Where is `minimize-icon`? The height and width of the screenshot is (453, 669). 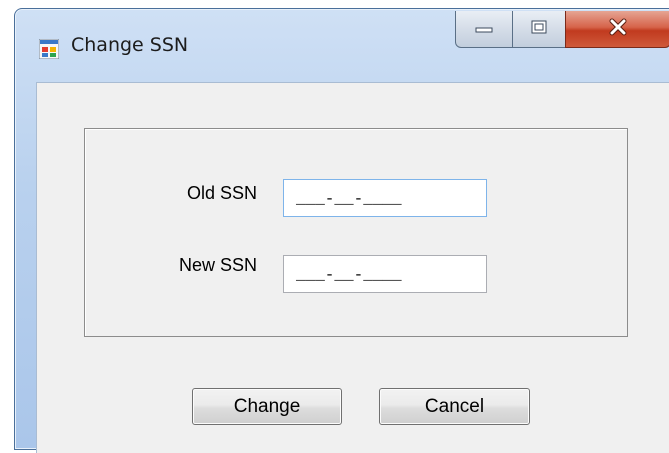 minimize-icon is located at coordinates (484, 29).